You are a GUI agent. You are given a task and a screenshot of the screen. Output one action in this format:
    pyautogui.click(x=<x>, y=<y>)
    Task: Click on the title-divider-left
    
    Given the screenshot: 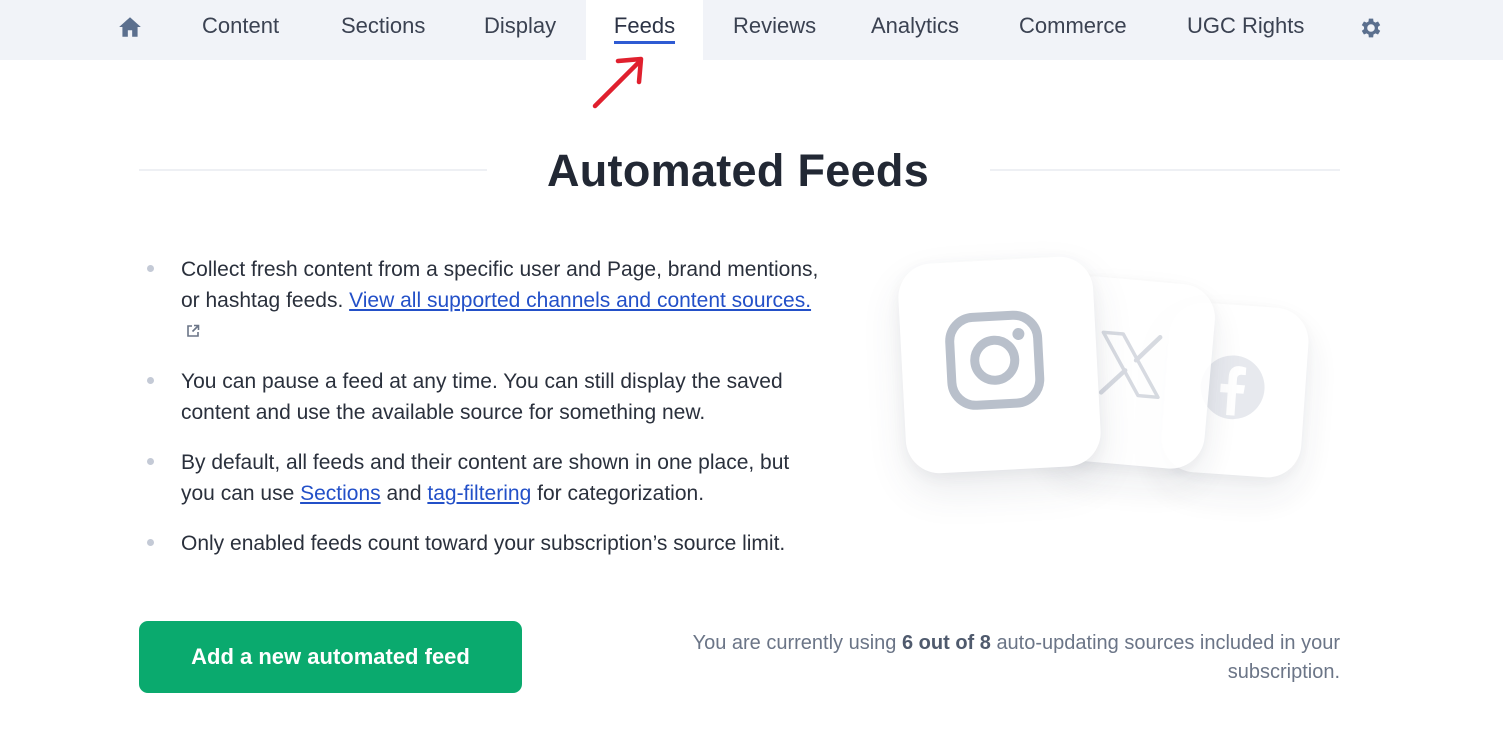 What is the action you would take?
    pyautogui.click(x=313, y=170)
    